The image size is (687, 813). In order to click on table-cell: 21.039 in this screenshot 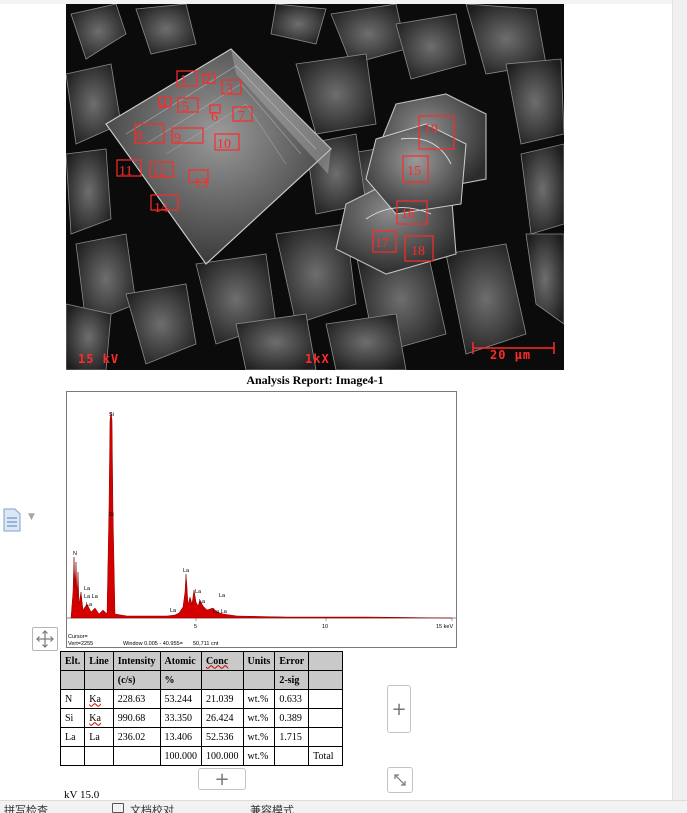, I will do `click(222, 699)`.